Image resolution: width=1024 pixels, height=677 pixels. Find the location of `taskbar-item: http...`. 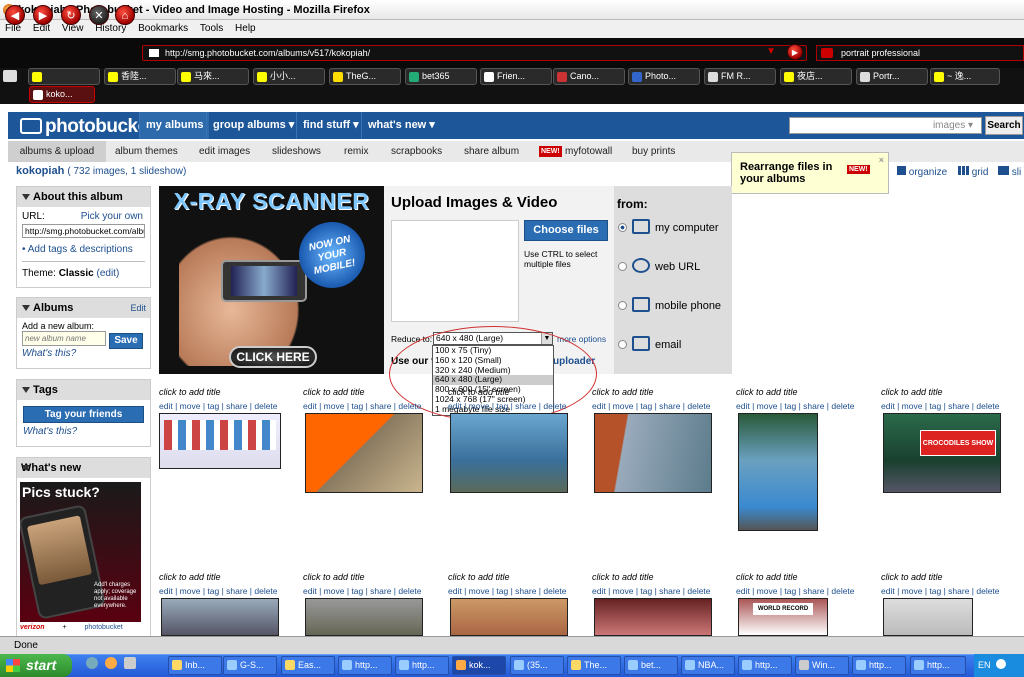

taskbar-item: http... is located at coordinates (365, 665).